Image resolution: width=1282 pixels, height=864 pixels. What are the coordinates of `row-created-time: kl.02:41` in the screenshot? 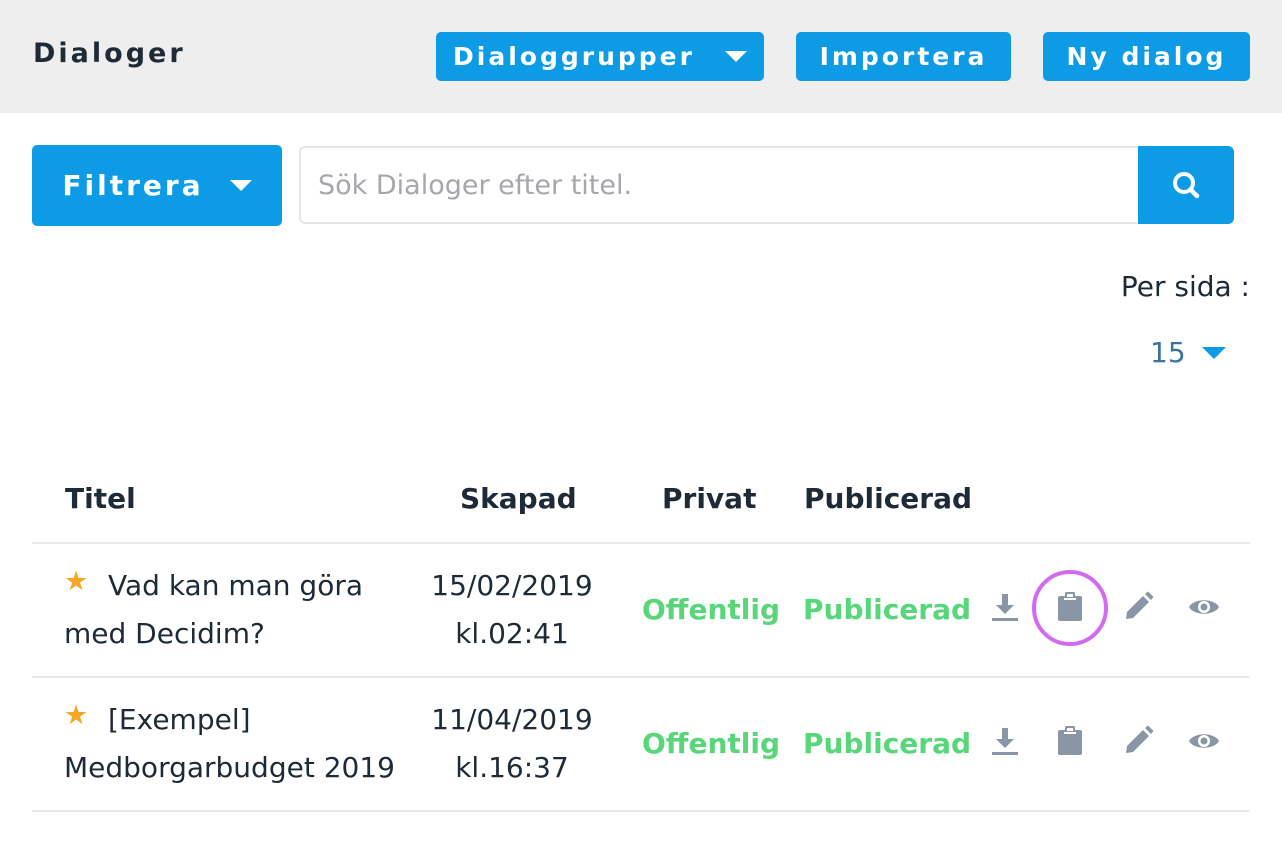 It's located at (512, 633).